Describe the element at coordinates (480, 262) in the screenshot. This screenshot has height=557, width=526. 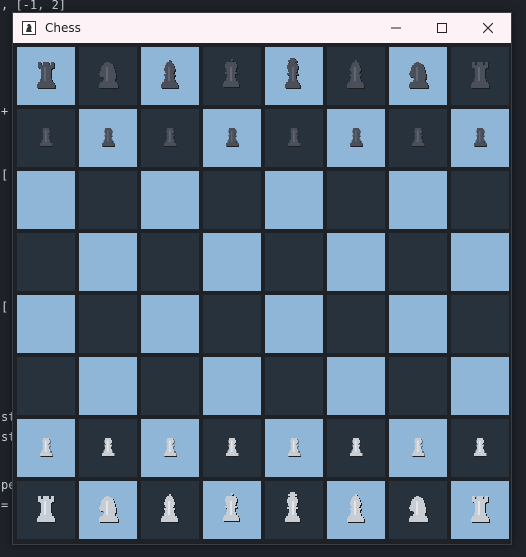
I see `square-h5` at that location.